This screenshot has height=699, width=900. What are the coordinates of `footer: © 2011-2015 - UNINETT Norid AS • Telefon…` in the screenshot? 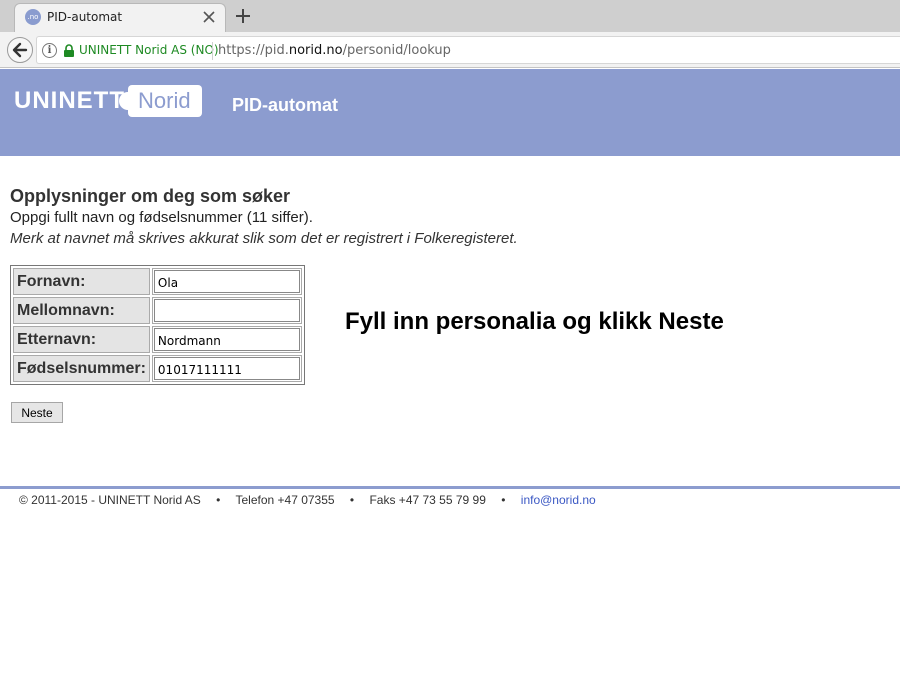 It's located at (307, 500).